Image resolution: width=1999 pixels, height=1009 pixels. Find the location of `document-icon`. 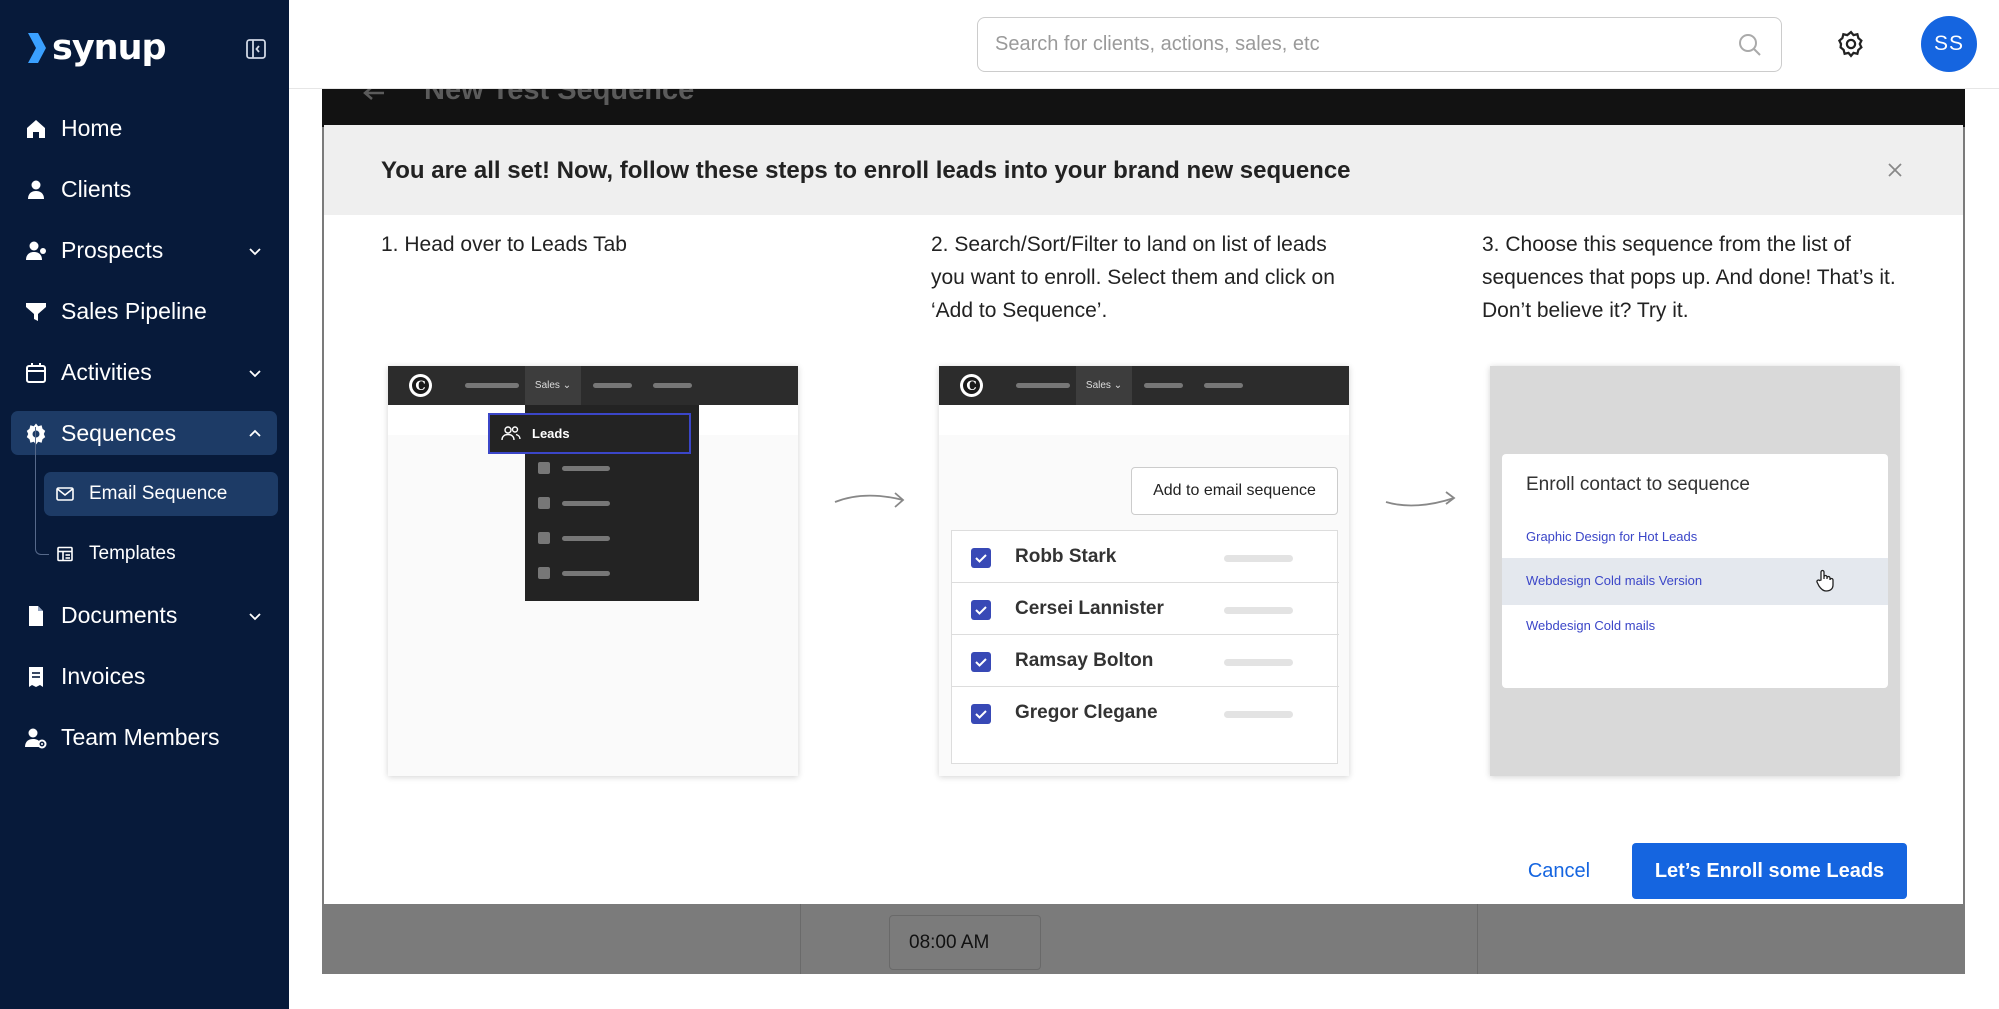

document-icon is located at coordinates (36, 616).